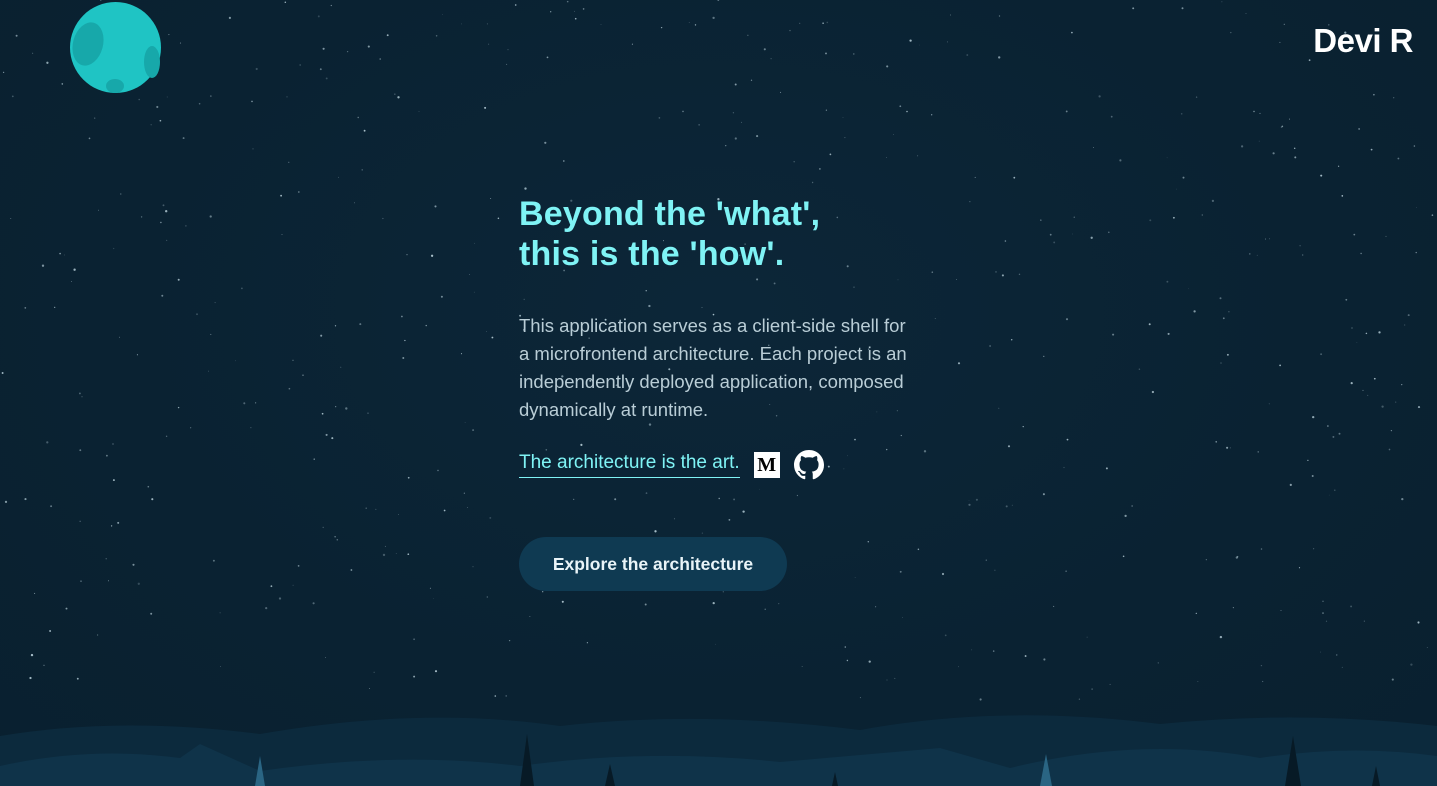 This screenshot has height=786, width=1437. Describe the element at coordinates (653, 564) in the screenshot. I see `explore-architecture-button: Explore the architecture` at that location.